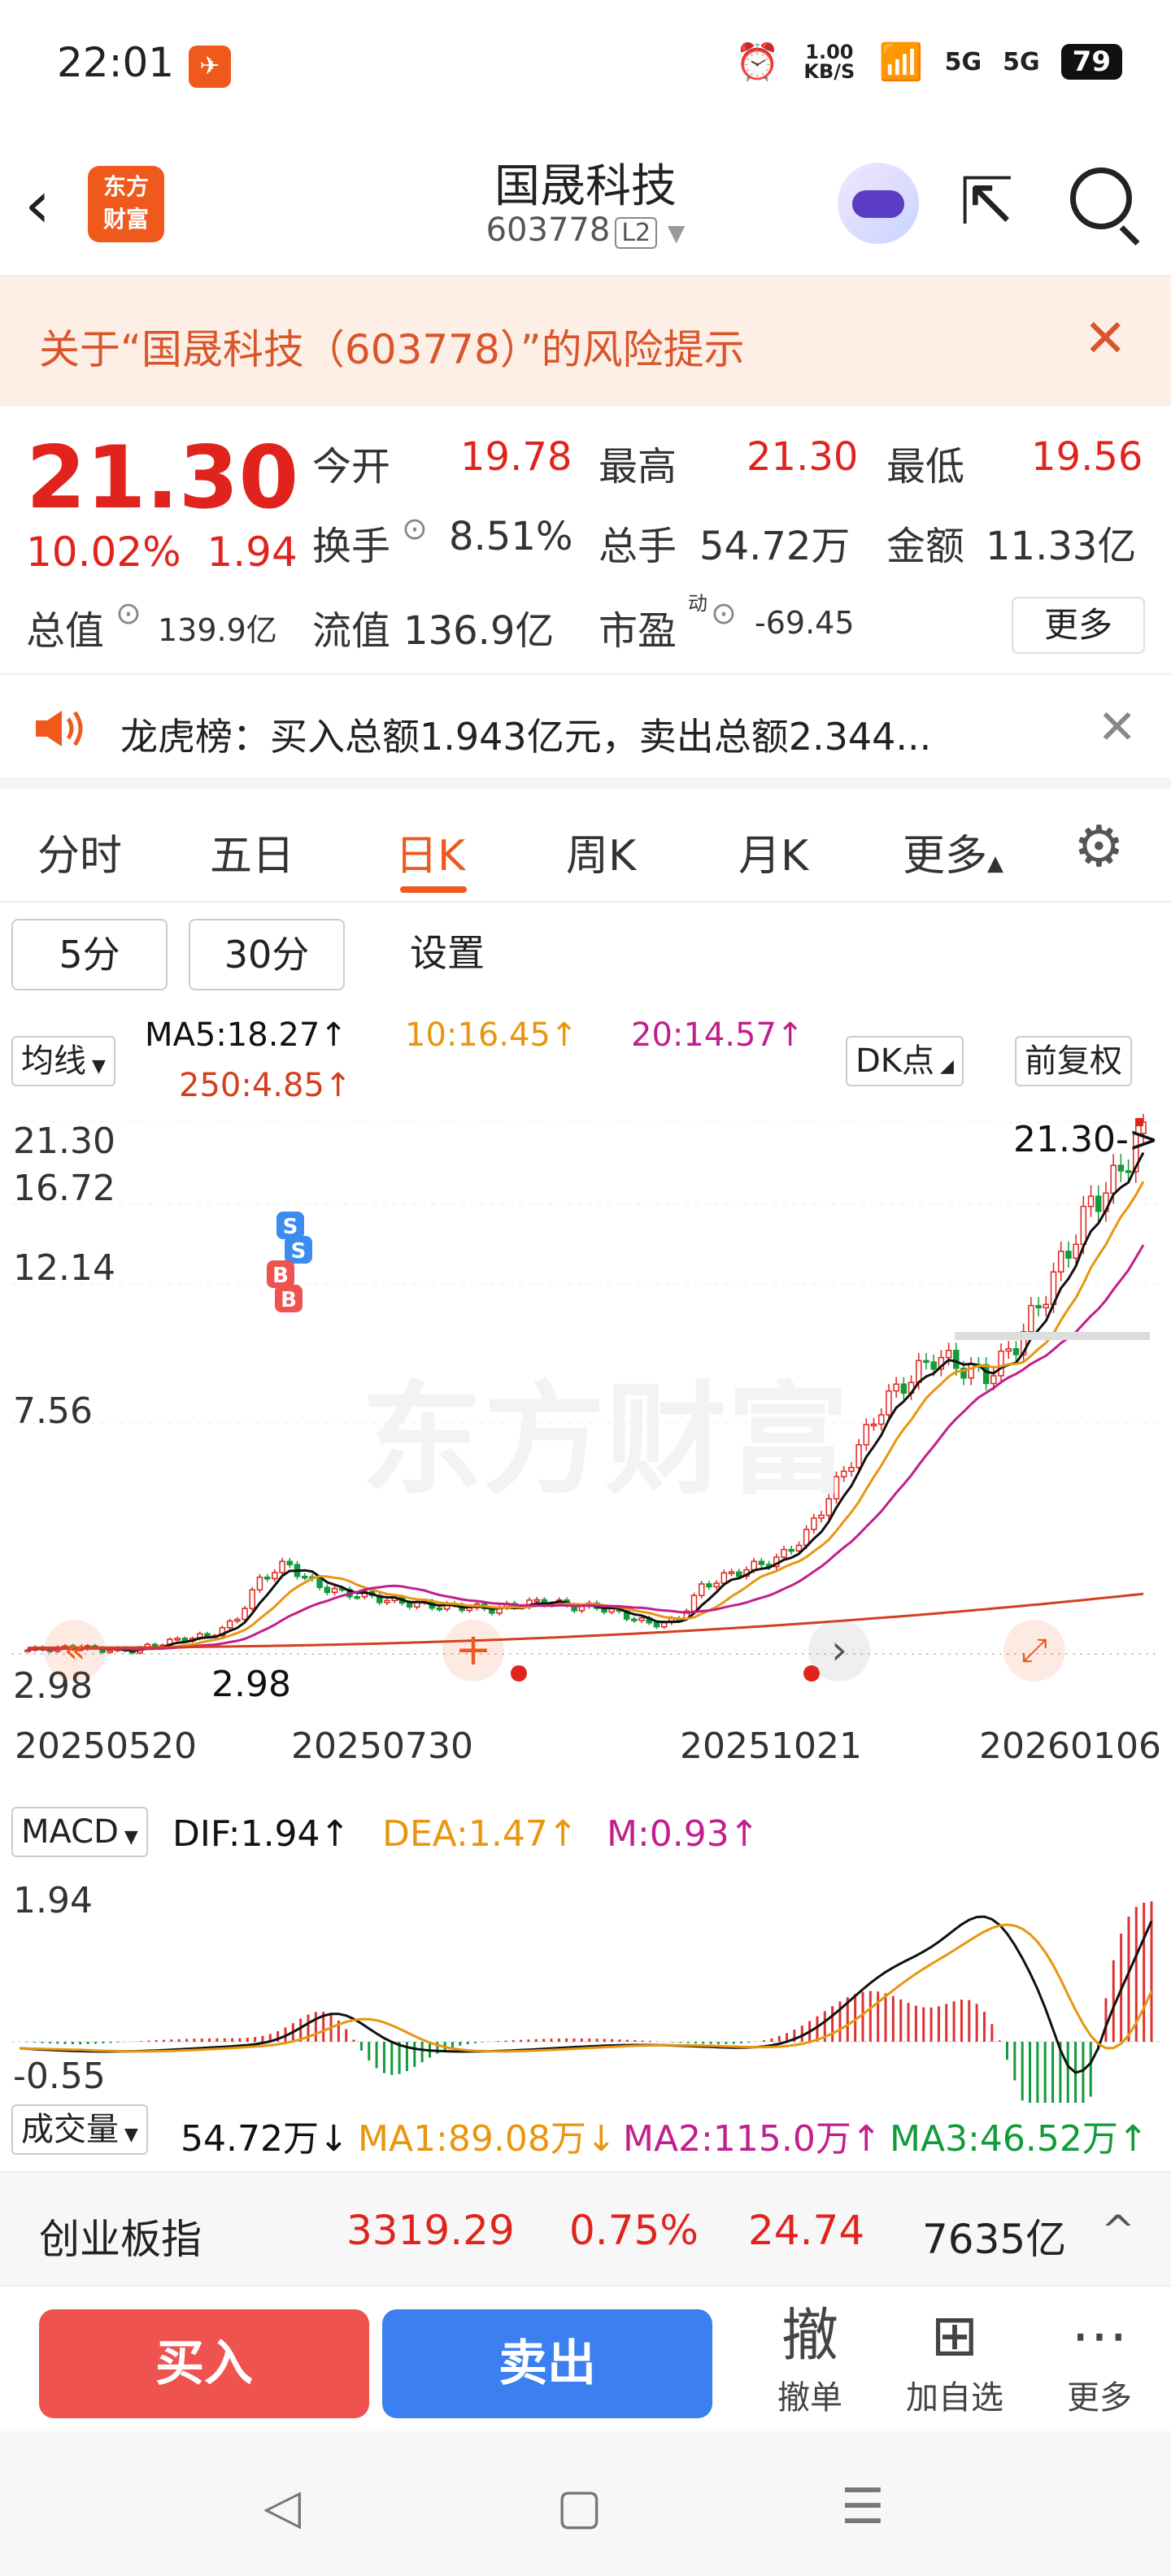 The image size is (1171, 2576). I want to click on chevron-down-icon-3: ▼, so click(128, 1837).